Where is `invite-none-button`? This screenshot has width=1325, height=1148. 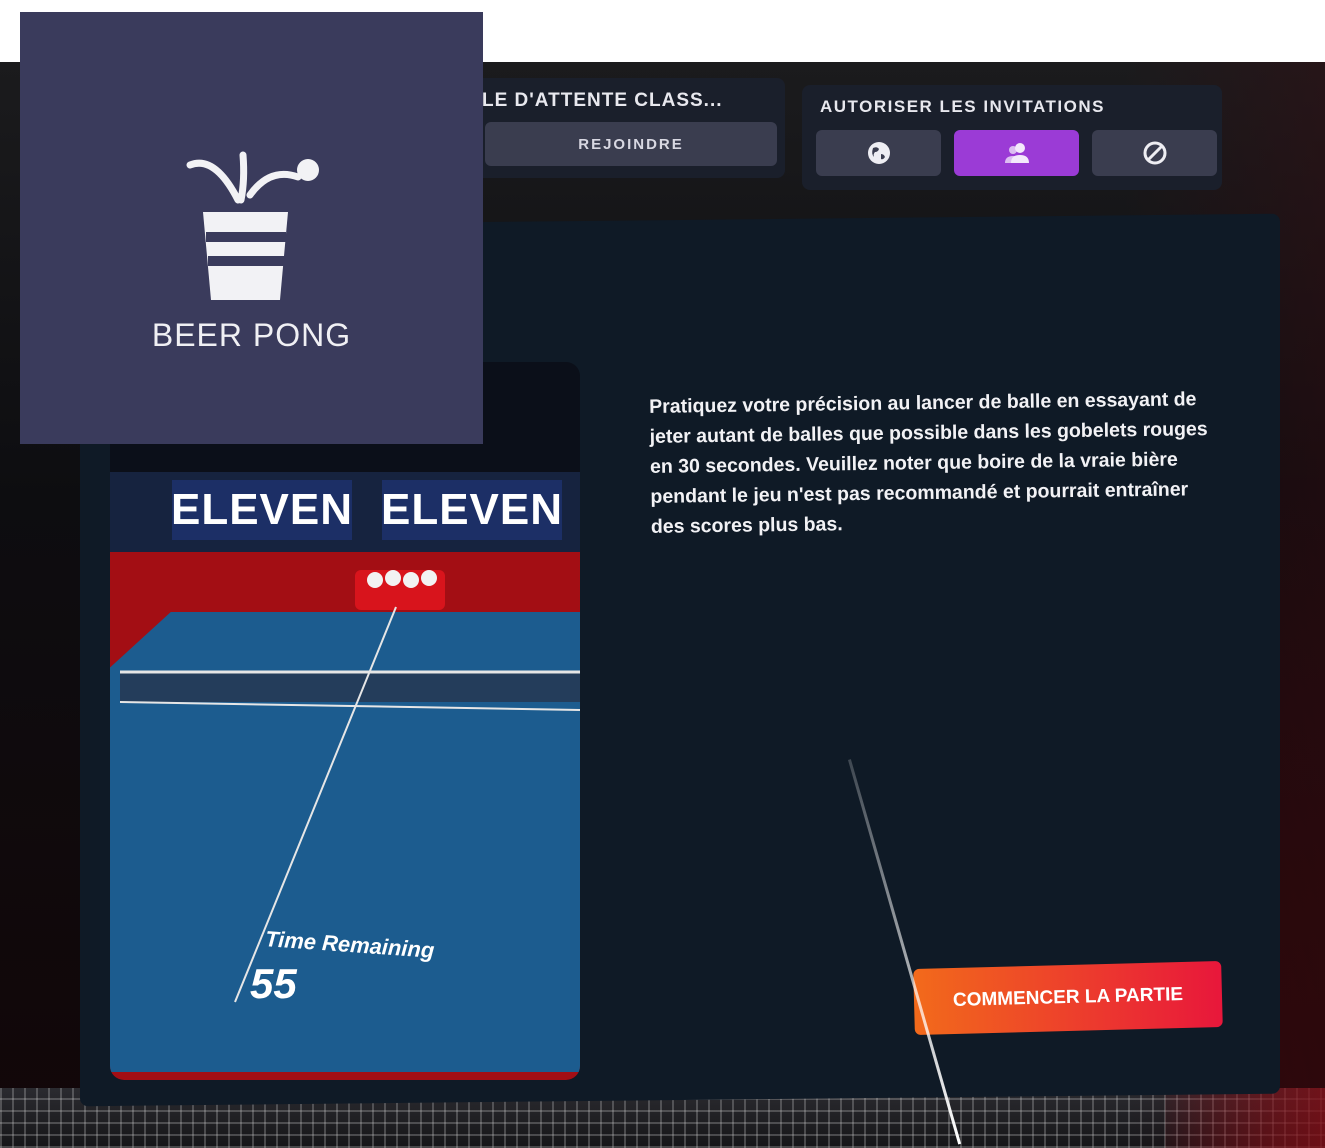
invite-none-button is located at coordinates (1154, 153).